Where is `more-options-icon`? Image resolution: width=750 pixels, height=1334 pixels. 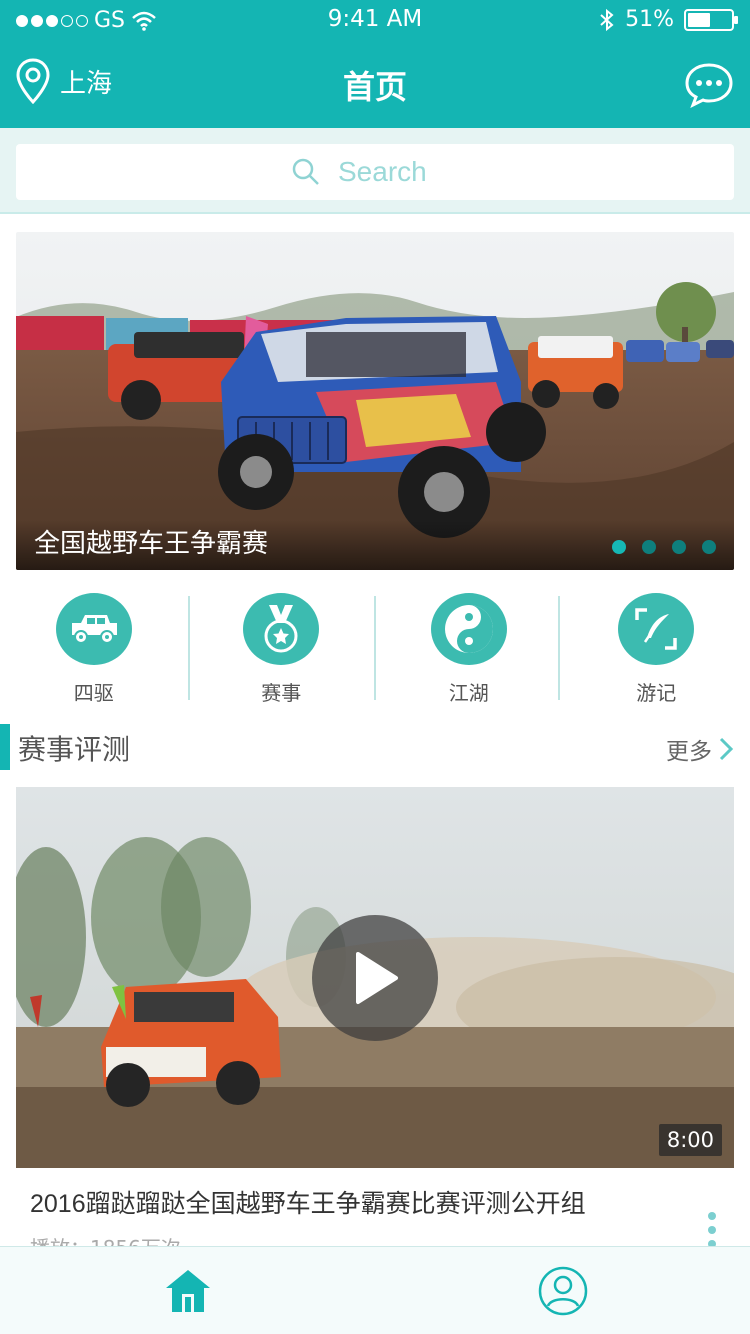 more-options-icon is located at coordinates (712, 1230).